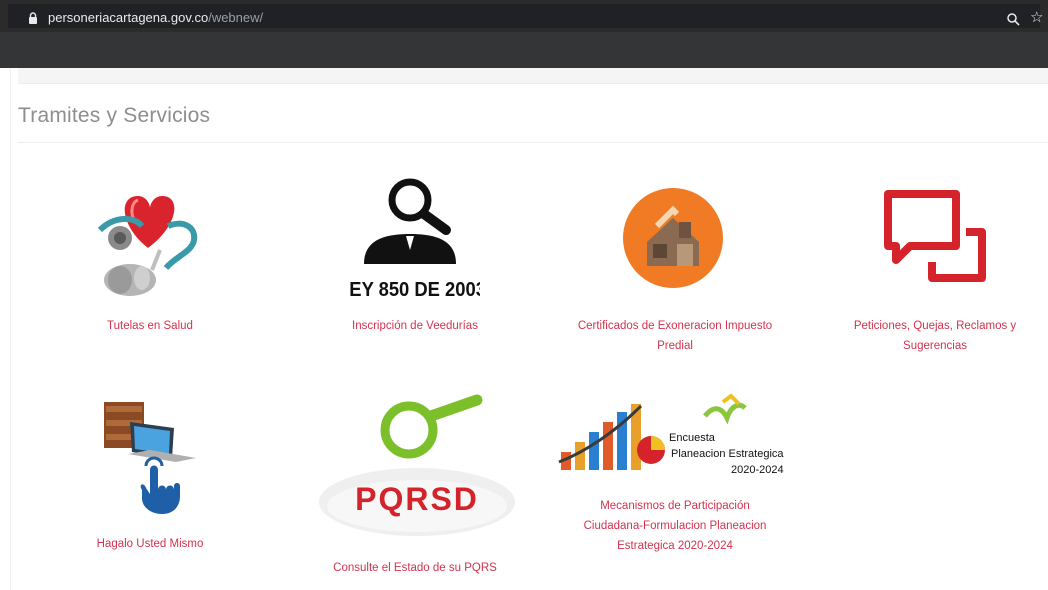 The image size is (1048, 590). I want to click on service-tutelas-salud: Tutelas en Salud, so click(150, 260).